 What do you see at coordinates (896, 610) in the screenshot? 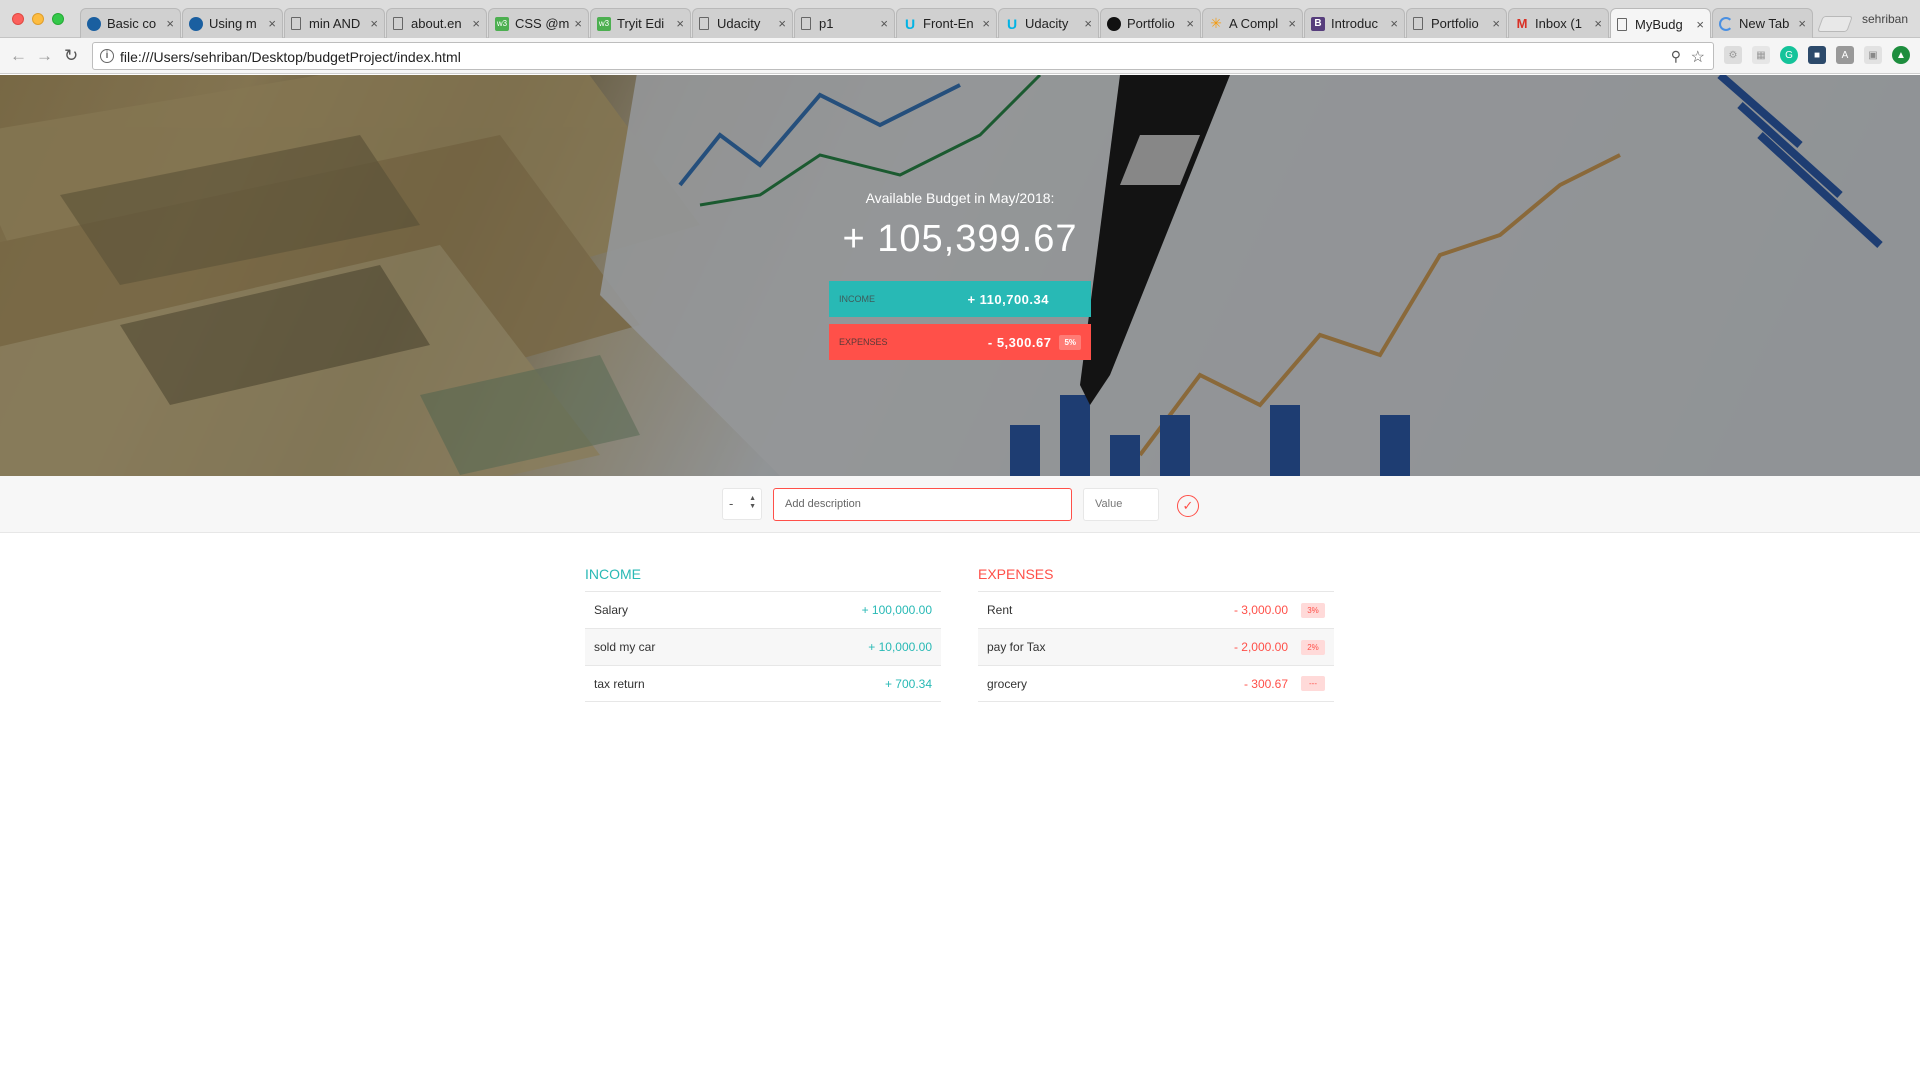
I see `item-value: + 100,000.00` at bounding box center [896, 610].